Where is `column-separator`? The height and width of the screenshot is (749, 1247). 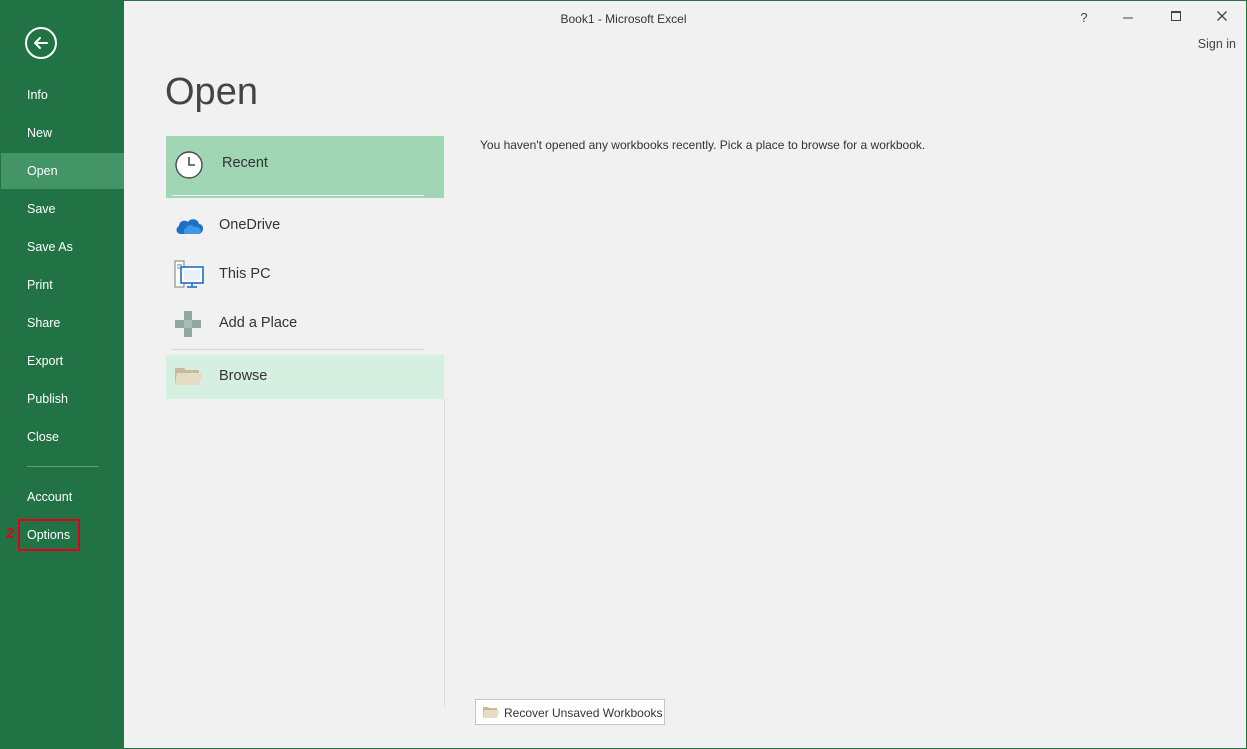 column-separator is located at coordinates (444, 553).